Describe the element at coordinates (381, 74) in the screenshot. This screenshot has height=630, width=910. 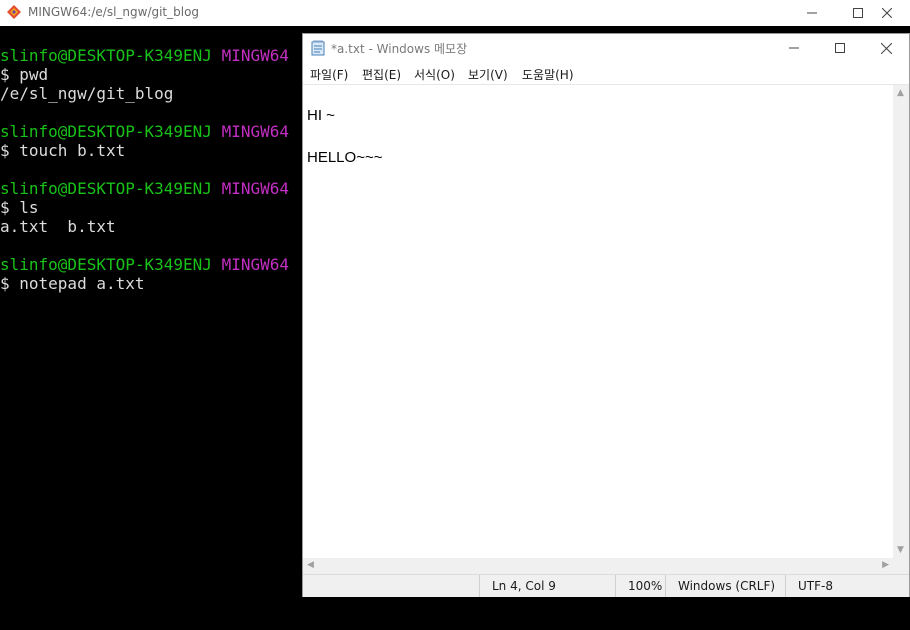
I see `menu-edit: 편집(E)` at that location.